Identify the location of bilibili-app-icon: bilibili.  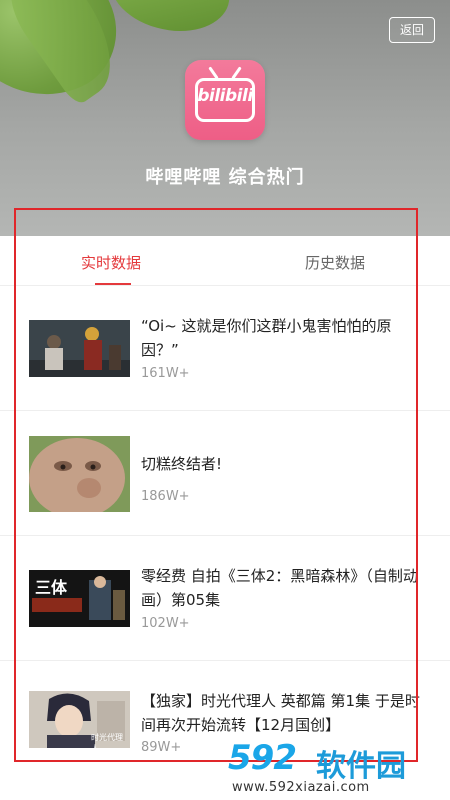
(225, 100).